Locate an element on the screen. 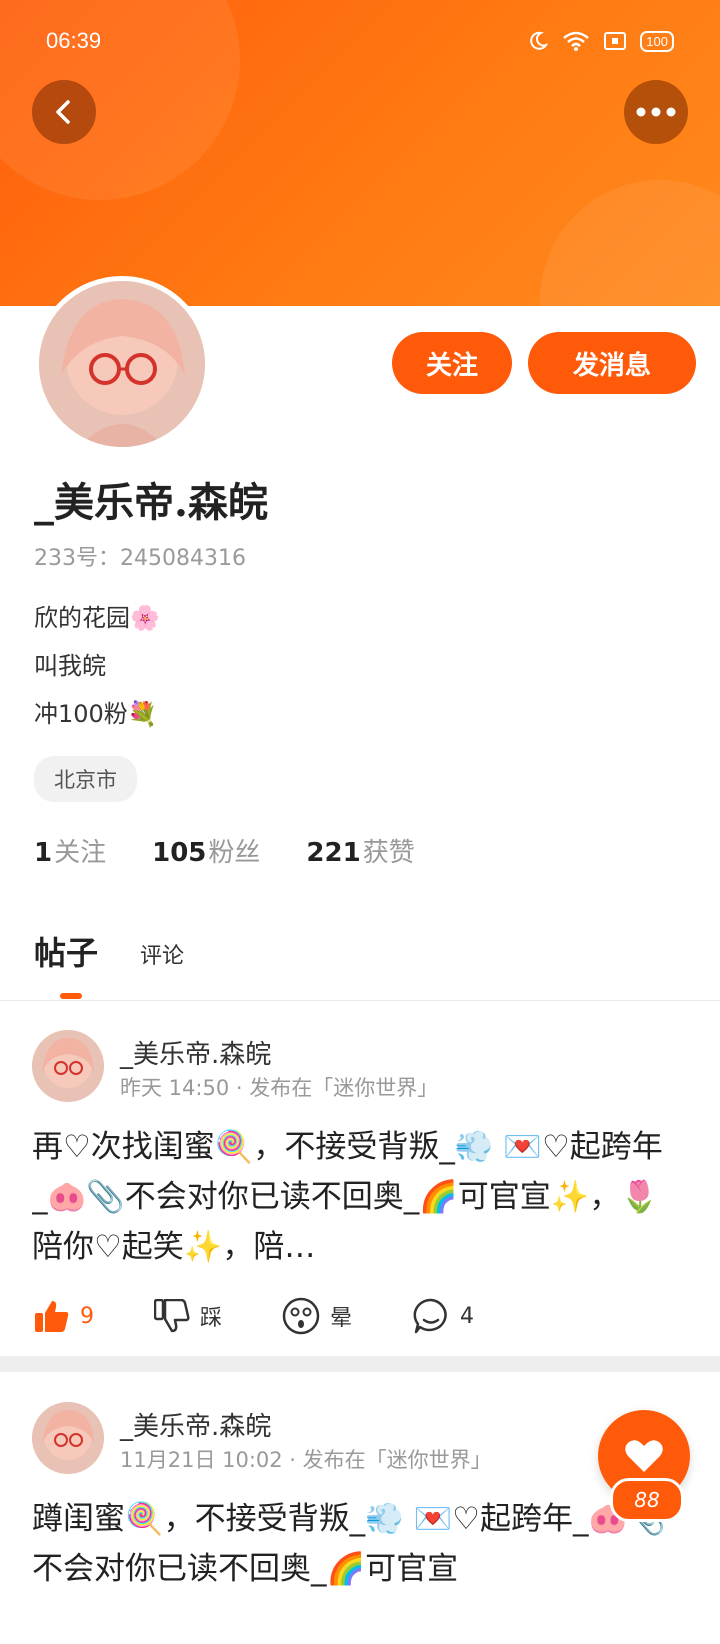 Image resolution: width=720 pixels, height=1644 pixels. thumbs-up-icon is located at coordinates (52, 1316).